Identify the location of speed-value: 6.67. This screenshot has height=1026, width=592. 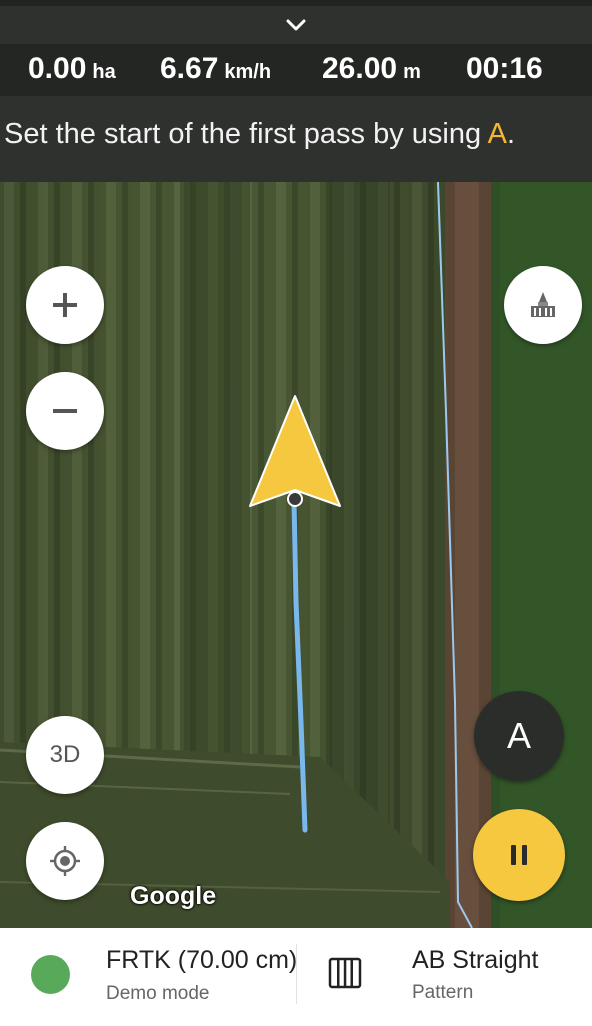
(189, 68).